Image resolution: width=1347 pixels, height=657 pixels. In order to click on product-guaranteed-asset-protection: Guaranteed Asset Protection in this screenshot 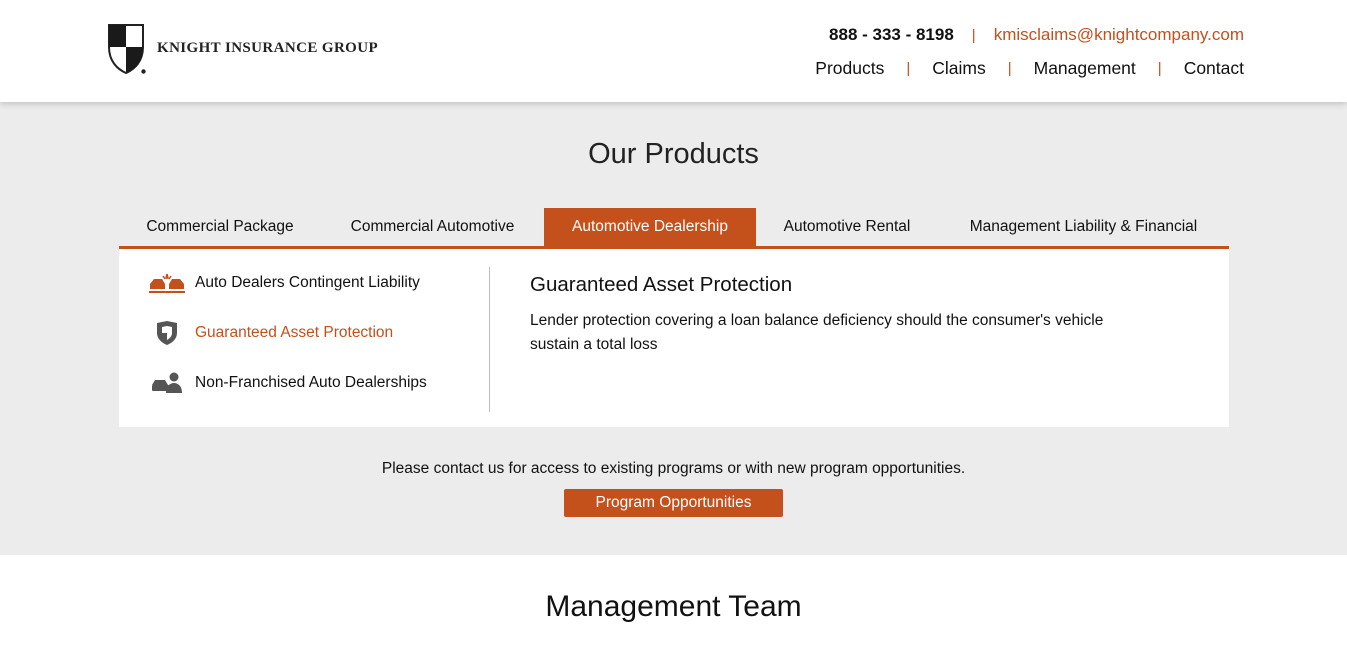, I will do `click(287, 333)`.